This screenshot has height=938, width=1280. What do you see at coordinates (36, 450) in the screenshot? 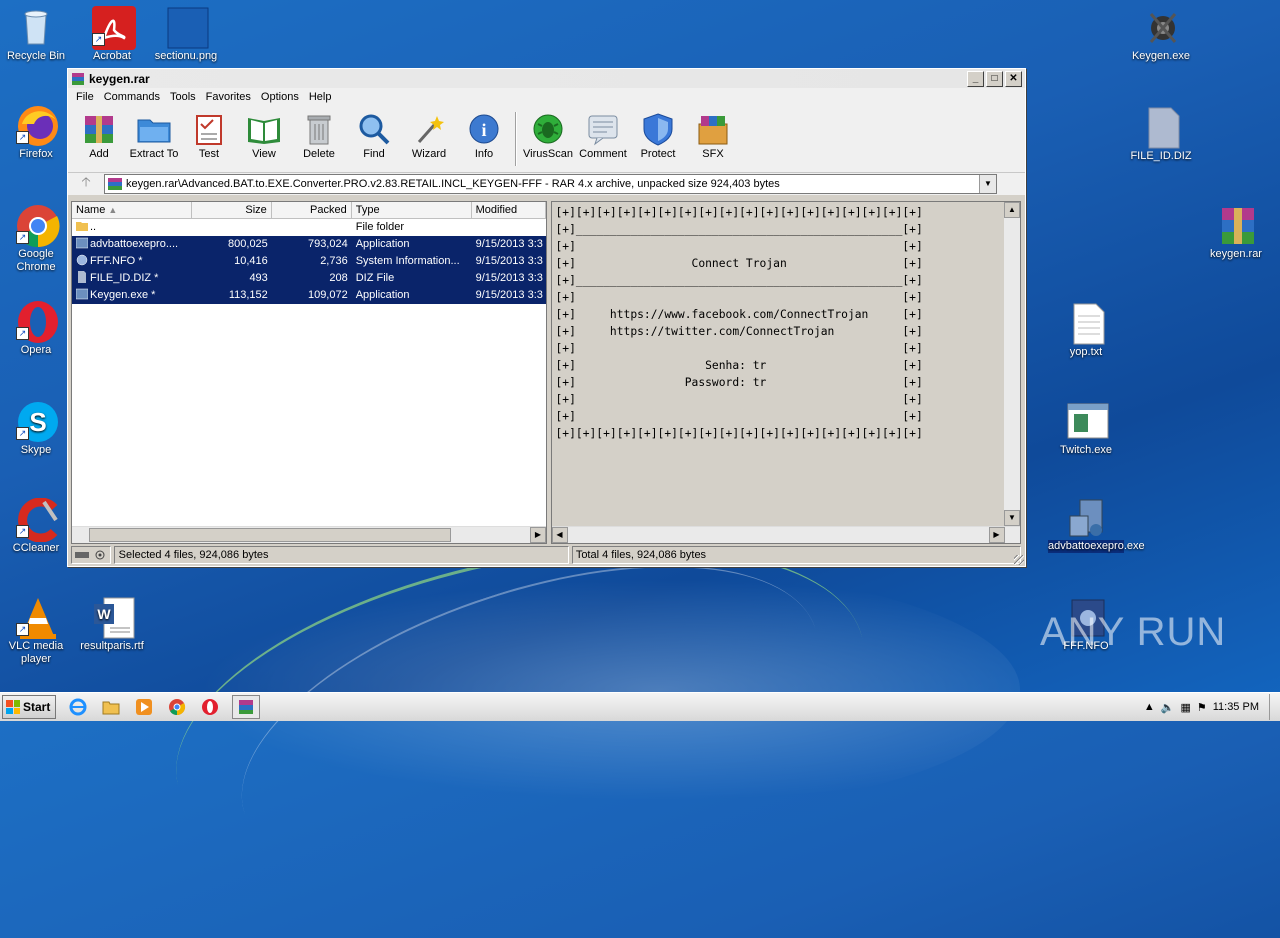
I see `icon-label: Skype` at bounding box center [36, 450].